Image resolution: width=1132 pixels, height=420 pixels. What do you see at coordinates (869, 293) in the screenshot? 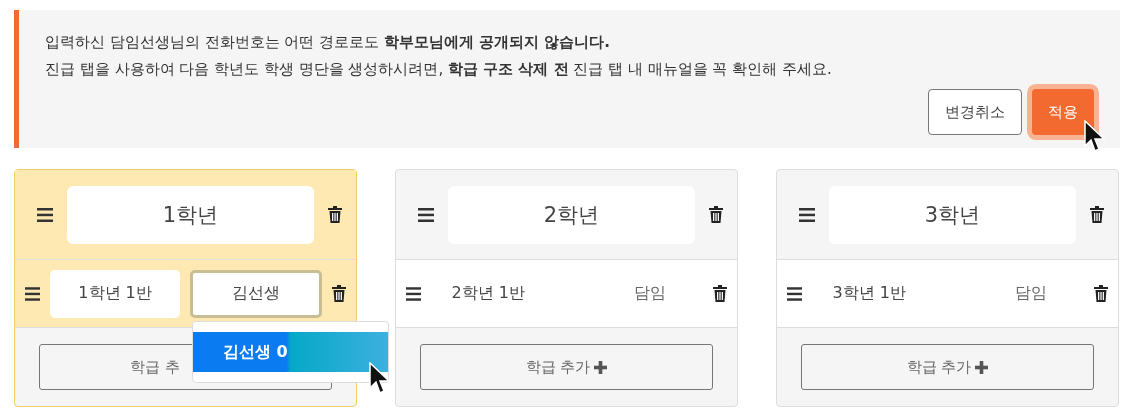
I see `class-name: 3학년 1반` at bounding box center [869, 293].